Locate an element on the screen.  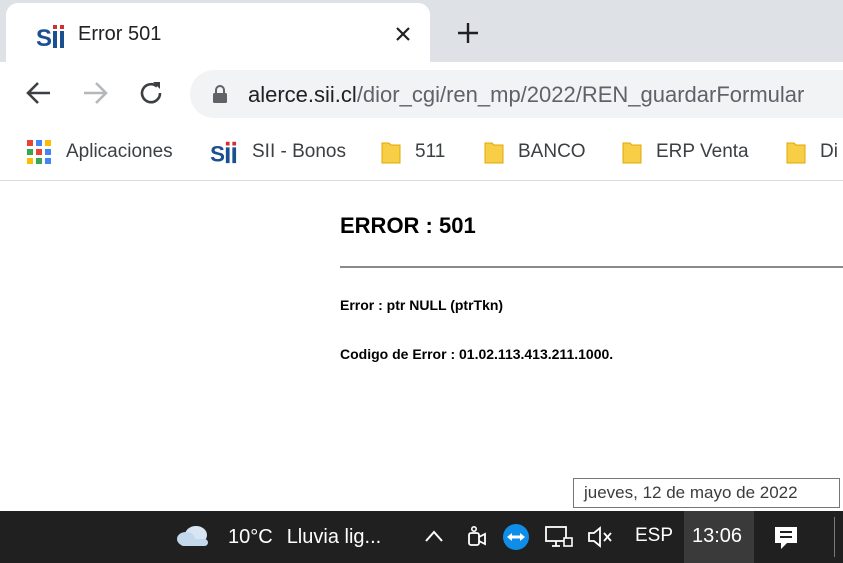
bookmark-di: Di is located at coordinates (812, 152).